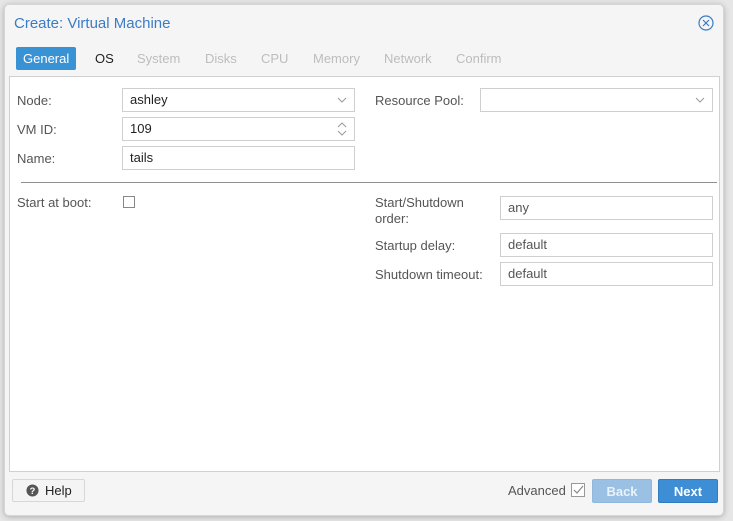 Image resolution: width=733 pixels, height=521 pixels. What do you see at coordinates (238, 129) in the screenshot?
I see `vmid-spinner: 109` at bounding box center [238, 129].